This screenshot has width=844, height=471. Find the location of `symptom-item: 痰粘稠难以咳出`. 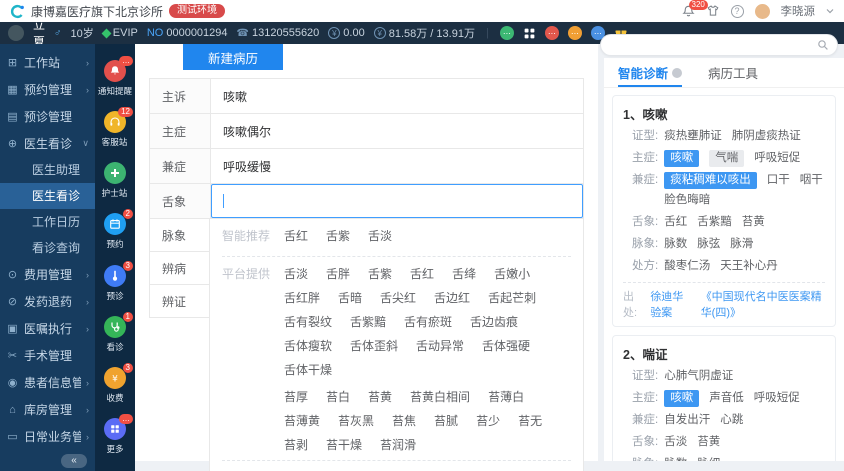

symptom-item: 痰粘稠难以咳出 is located at coordinates (710, 180).